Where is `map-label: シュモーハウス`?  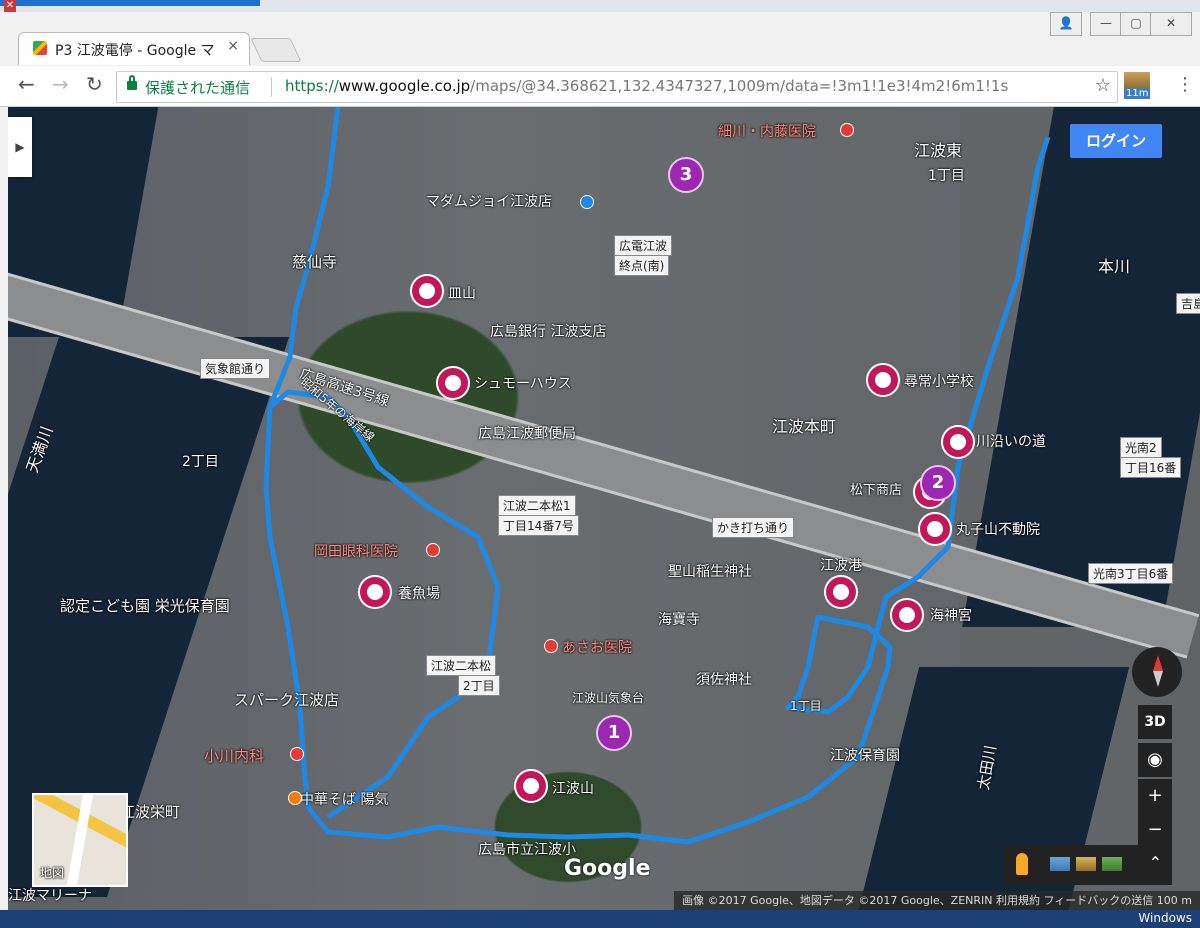
map-label: シュモーハウス is located at coordinates (523, 383).